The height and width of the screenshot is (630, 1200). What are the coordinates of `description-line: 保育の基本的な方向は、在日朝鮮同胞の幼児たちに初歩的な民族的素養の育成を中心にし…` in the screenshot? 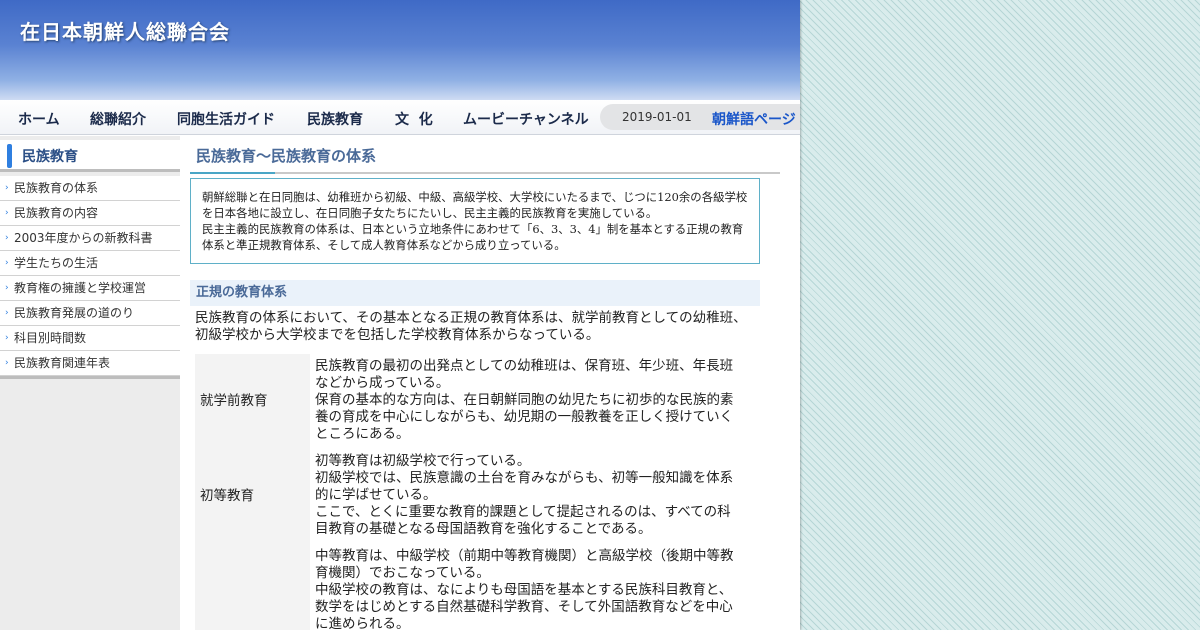 It's located at (524, 417).